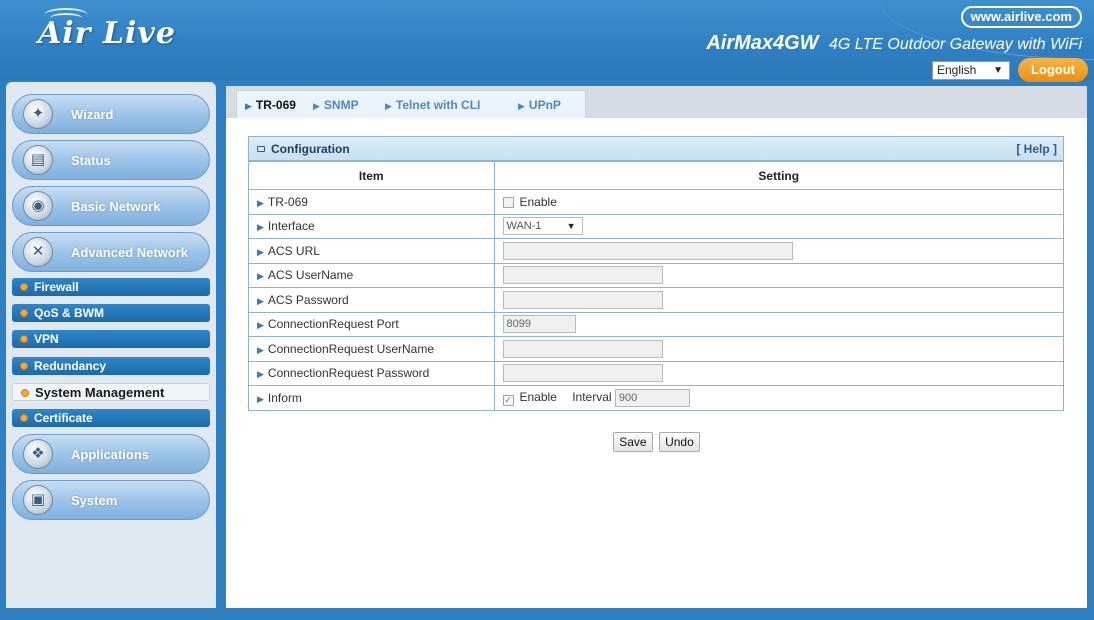  Describe the element at coordinates (647, 250) in the screenshot. I see `acs-url-input` at that location.